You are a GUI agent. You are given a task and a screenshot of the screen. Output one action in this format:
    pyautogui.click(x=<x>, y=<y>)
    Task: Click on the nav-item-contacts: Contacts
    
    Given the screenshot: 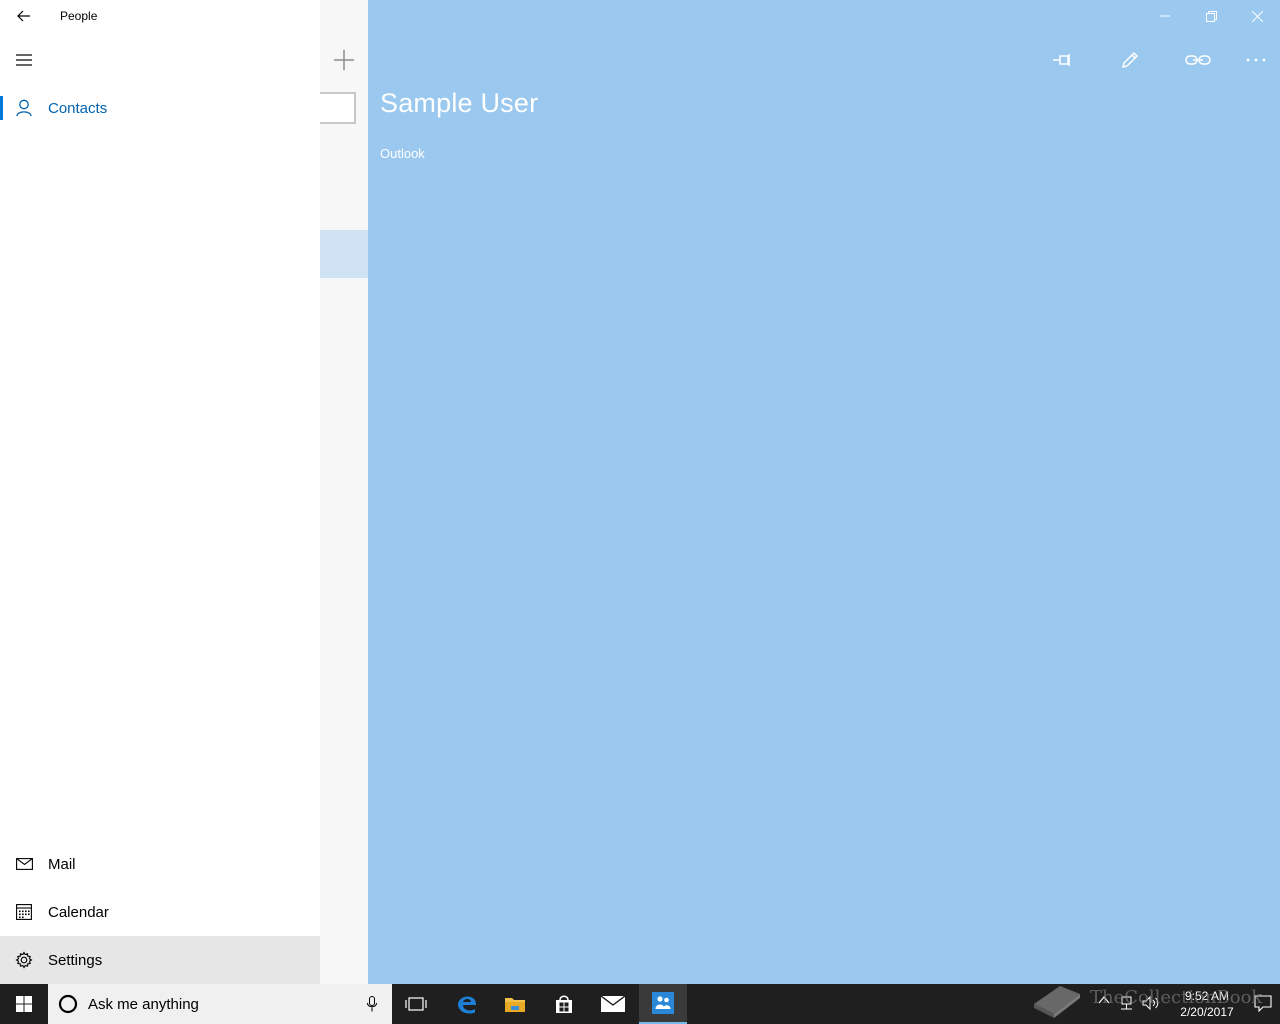 What is the action you would take?
    pyautogui.click(x=160, y=108)
    